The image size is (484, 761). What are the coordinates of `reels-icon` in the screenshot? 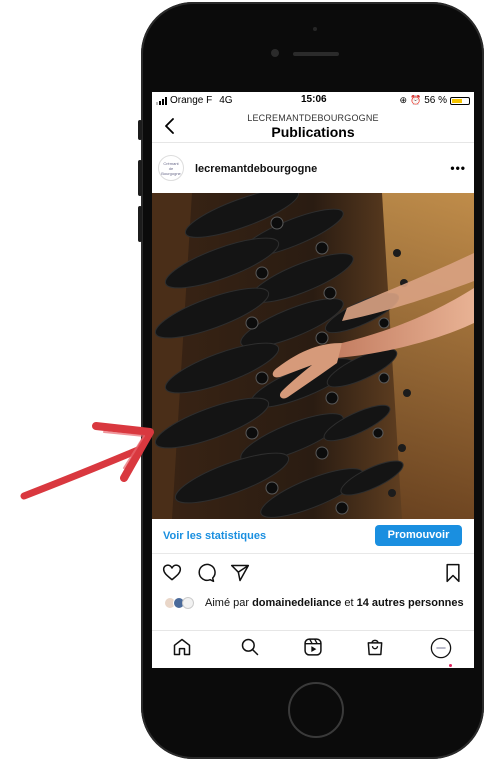 It's located at (313, 647).